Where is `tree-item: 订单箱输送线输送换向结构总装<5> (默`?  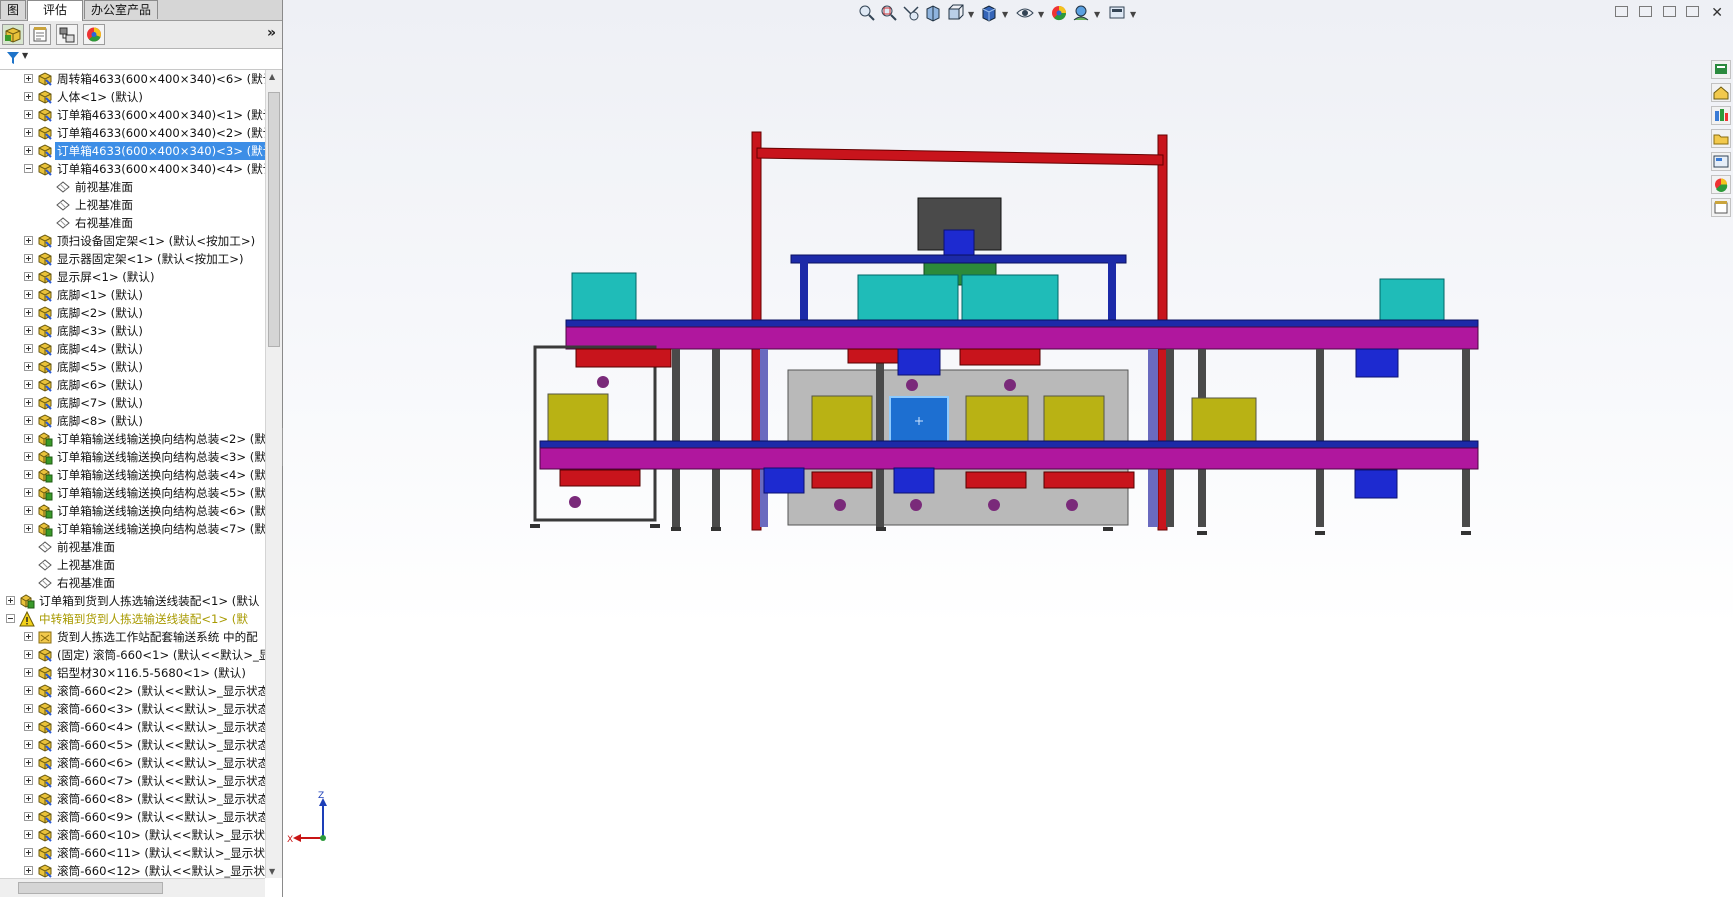
tree-item: 订单箱输送线输送换向结构总装<5> (默 is located at coordinates (132, 493).